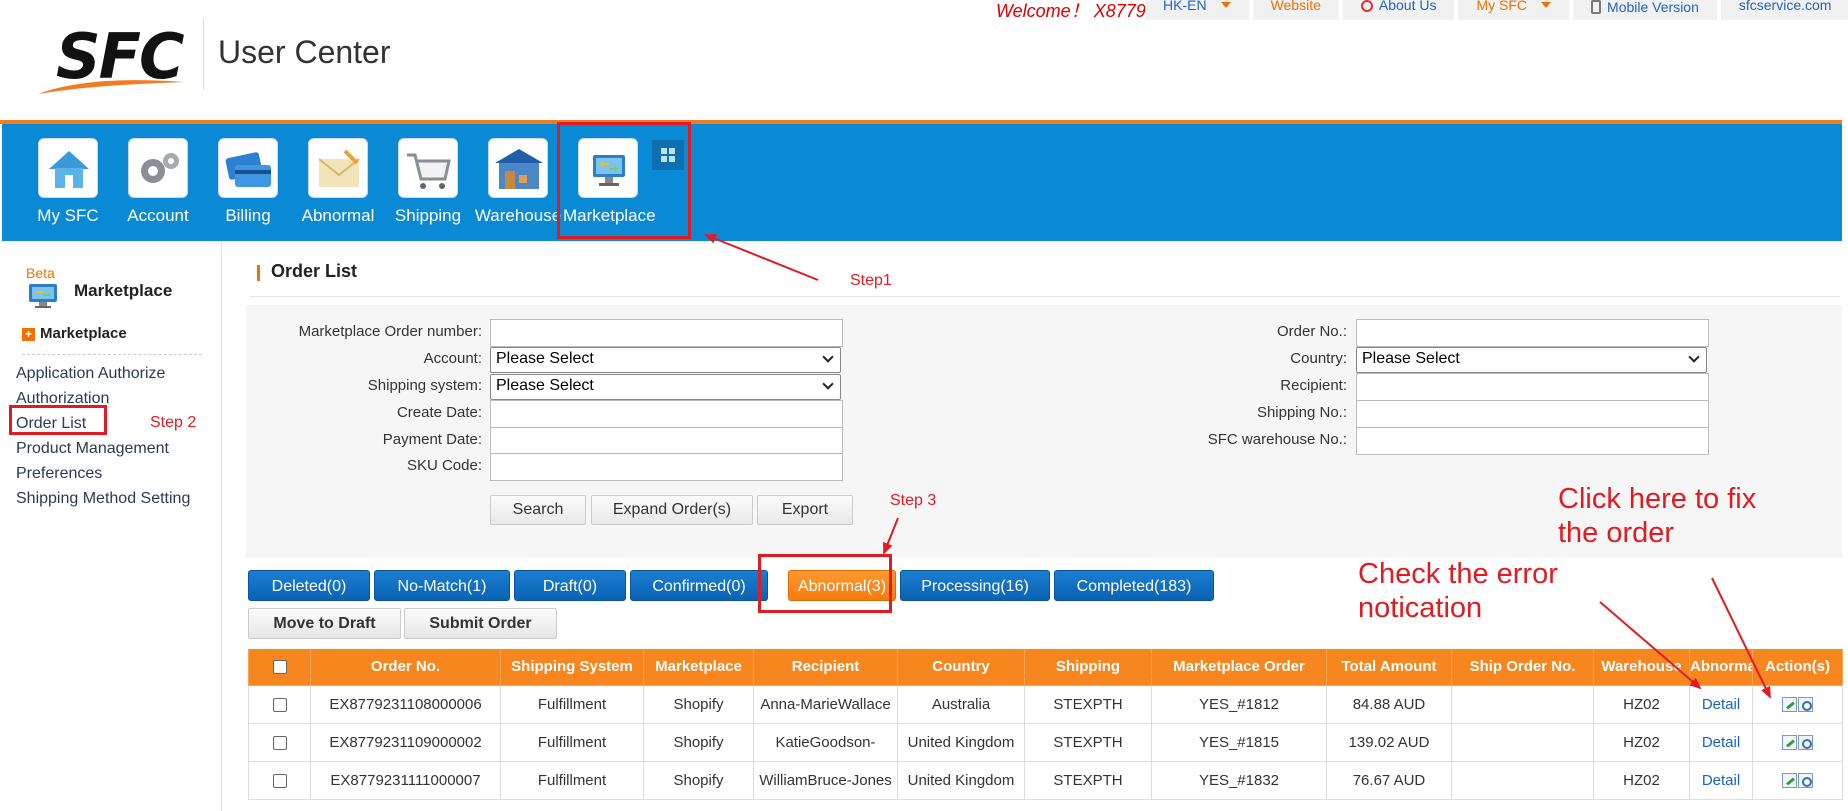 This screenshot has width=1848, height=811. Describe the element at coordinates (68, 168) in the screenshot. I see `home-icon` at that location.